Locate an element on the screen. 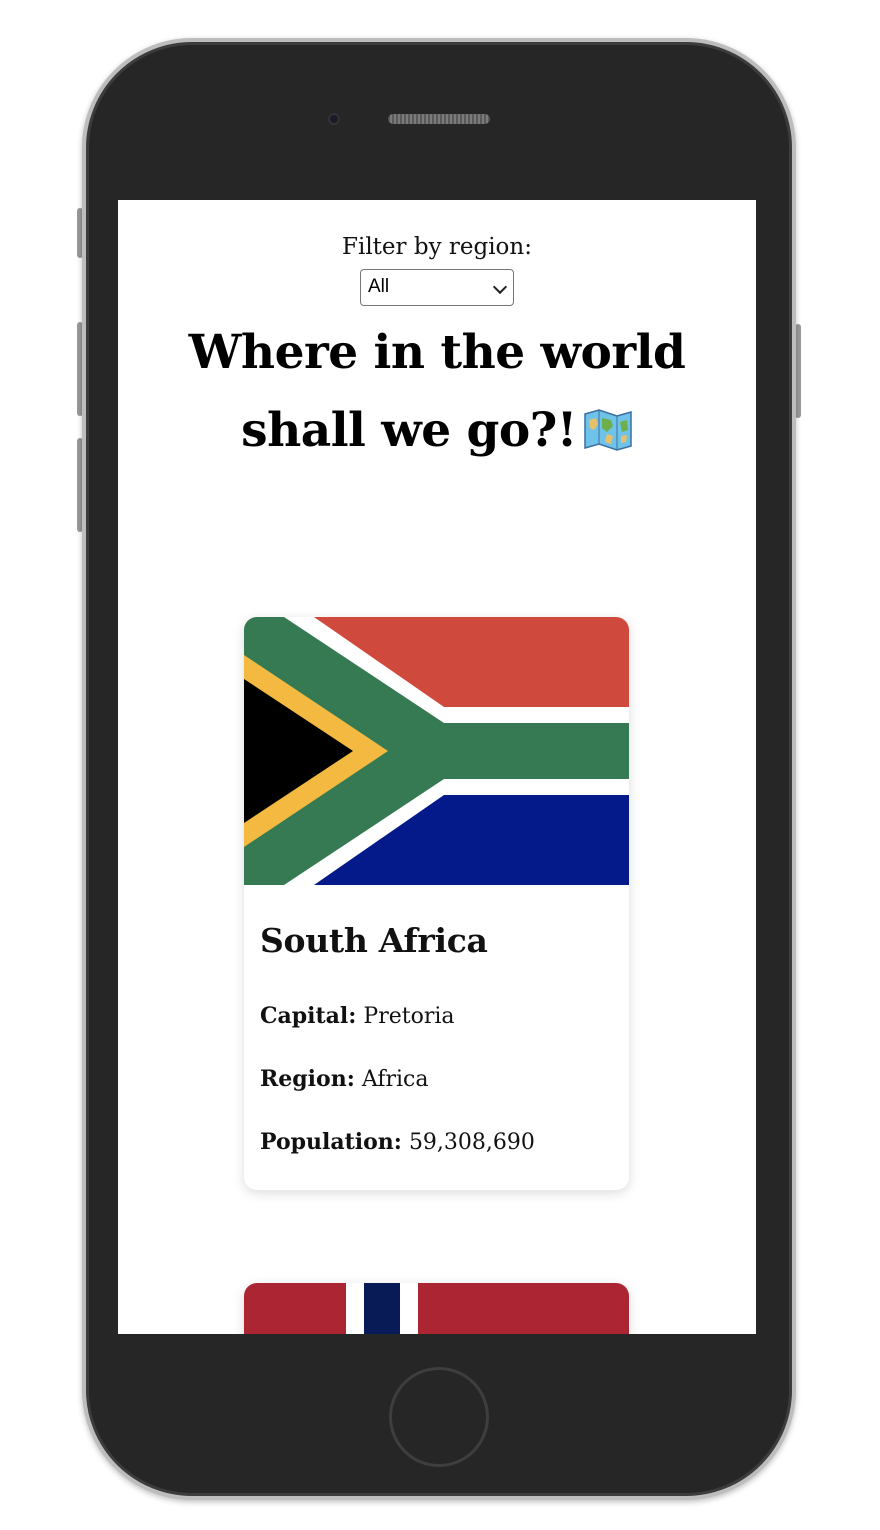 This screenshot has height=1530, width=880. front-camera is located at coordinates (334, 119).